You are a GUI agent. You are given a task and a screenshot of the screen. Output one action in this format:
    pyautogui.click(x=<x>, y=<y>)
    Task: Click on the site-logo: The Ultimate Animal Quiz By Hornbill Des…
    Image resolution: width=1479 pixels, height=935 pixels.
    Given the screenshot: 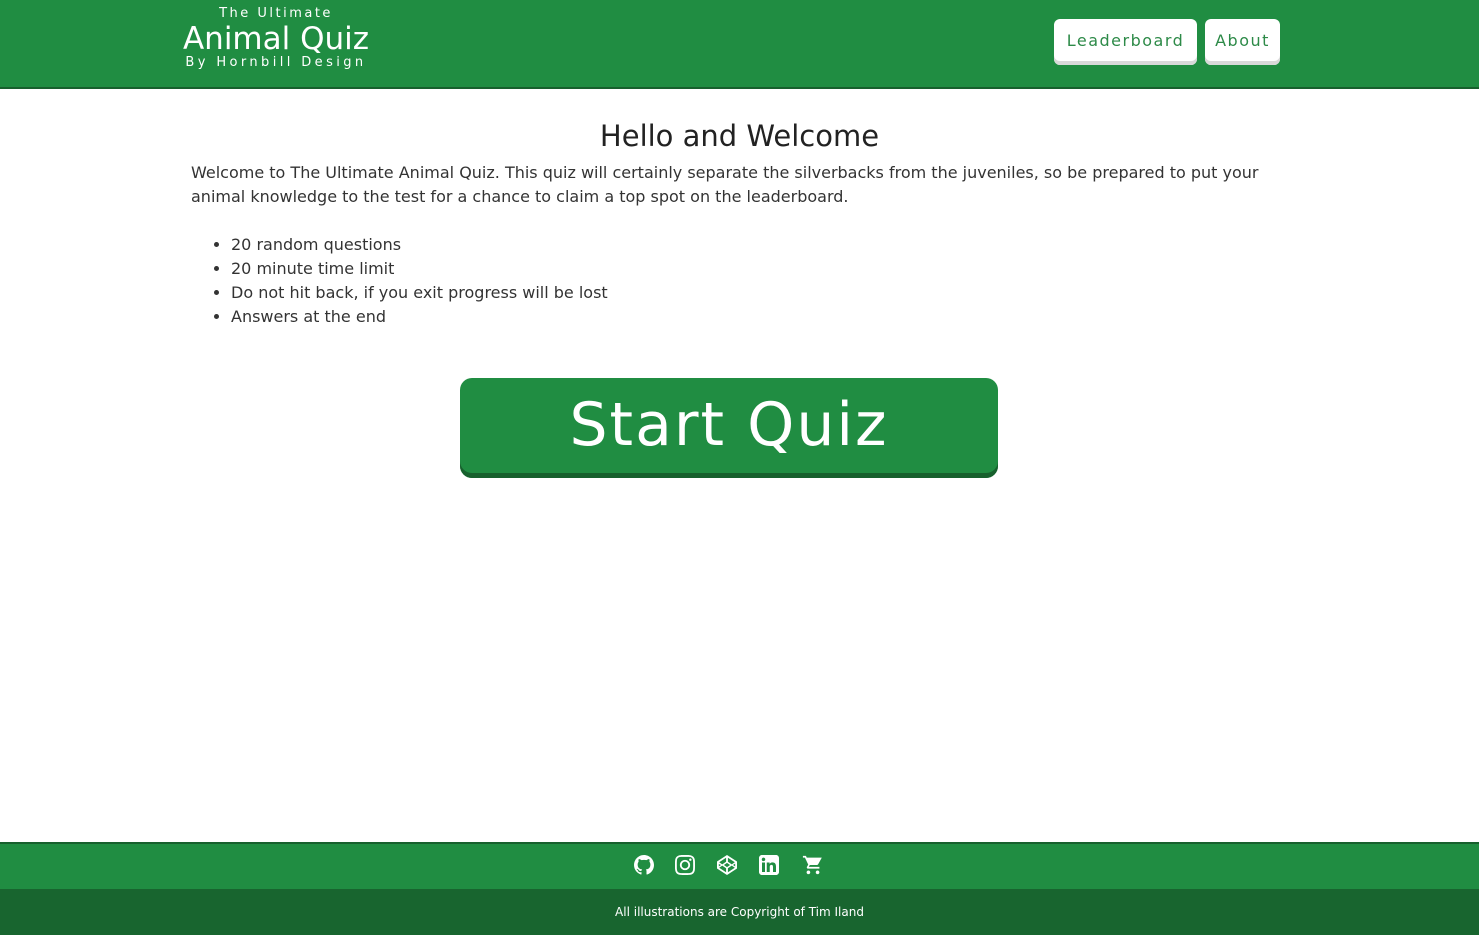 What is the action you would take?
    pyautogui.click(x=276, y=38)
    